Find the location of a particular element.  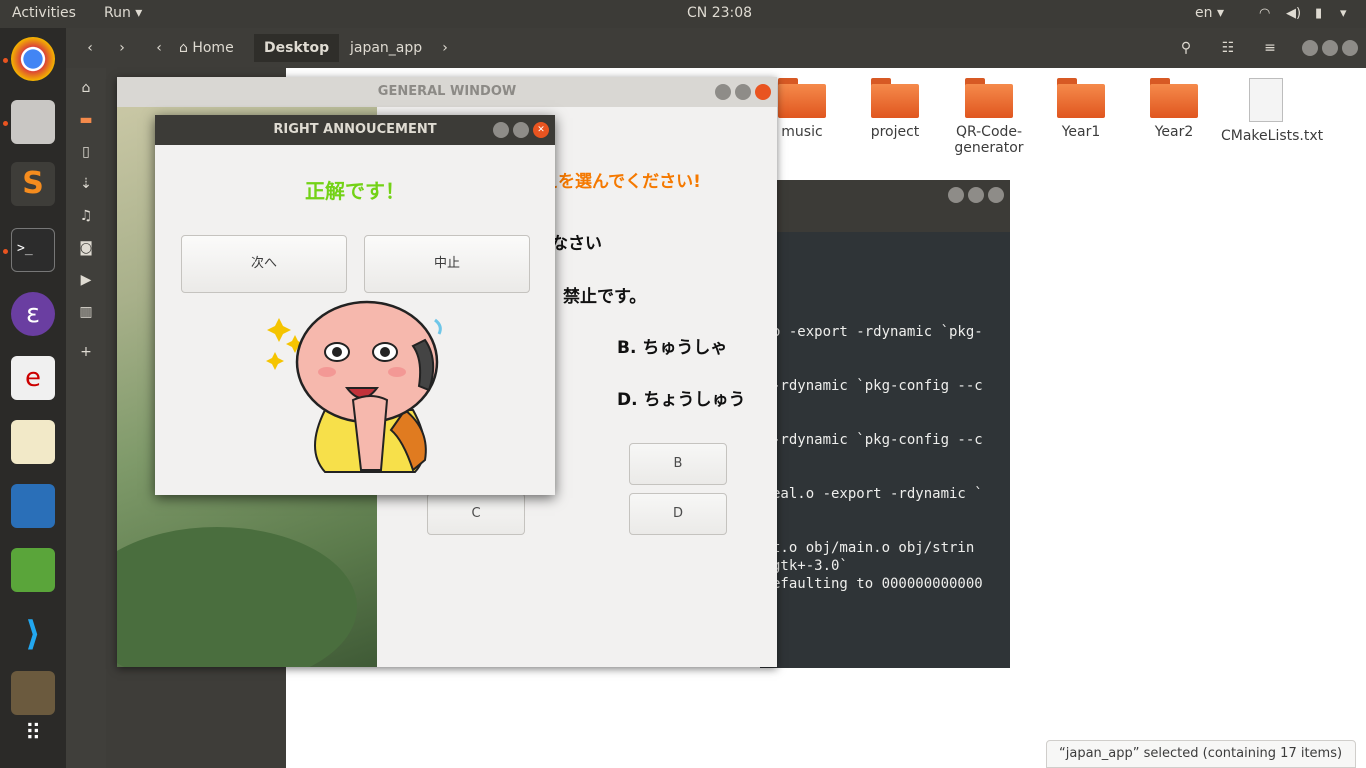

language-label: en is located at coordinates (1204, 13).